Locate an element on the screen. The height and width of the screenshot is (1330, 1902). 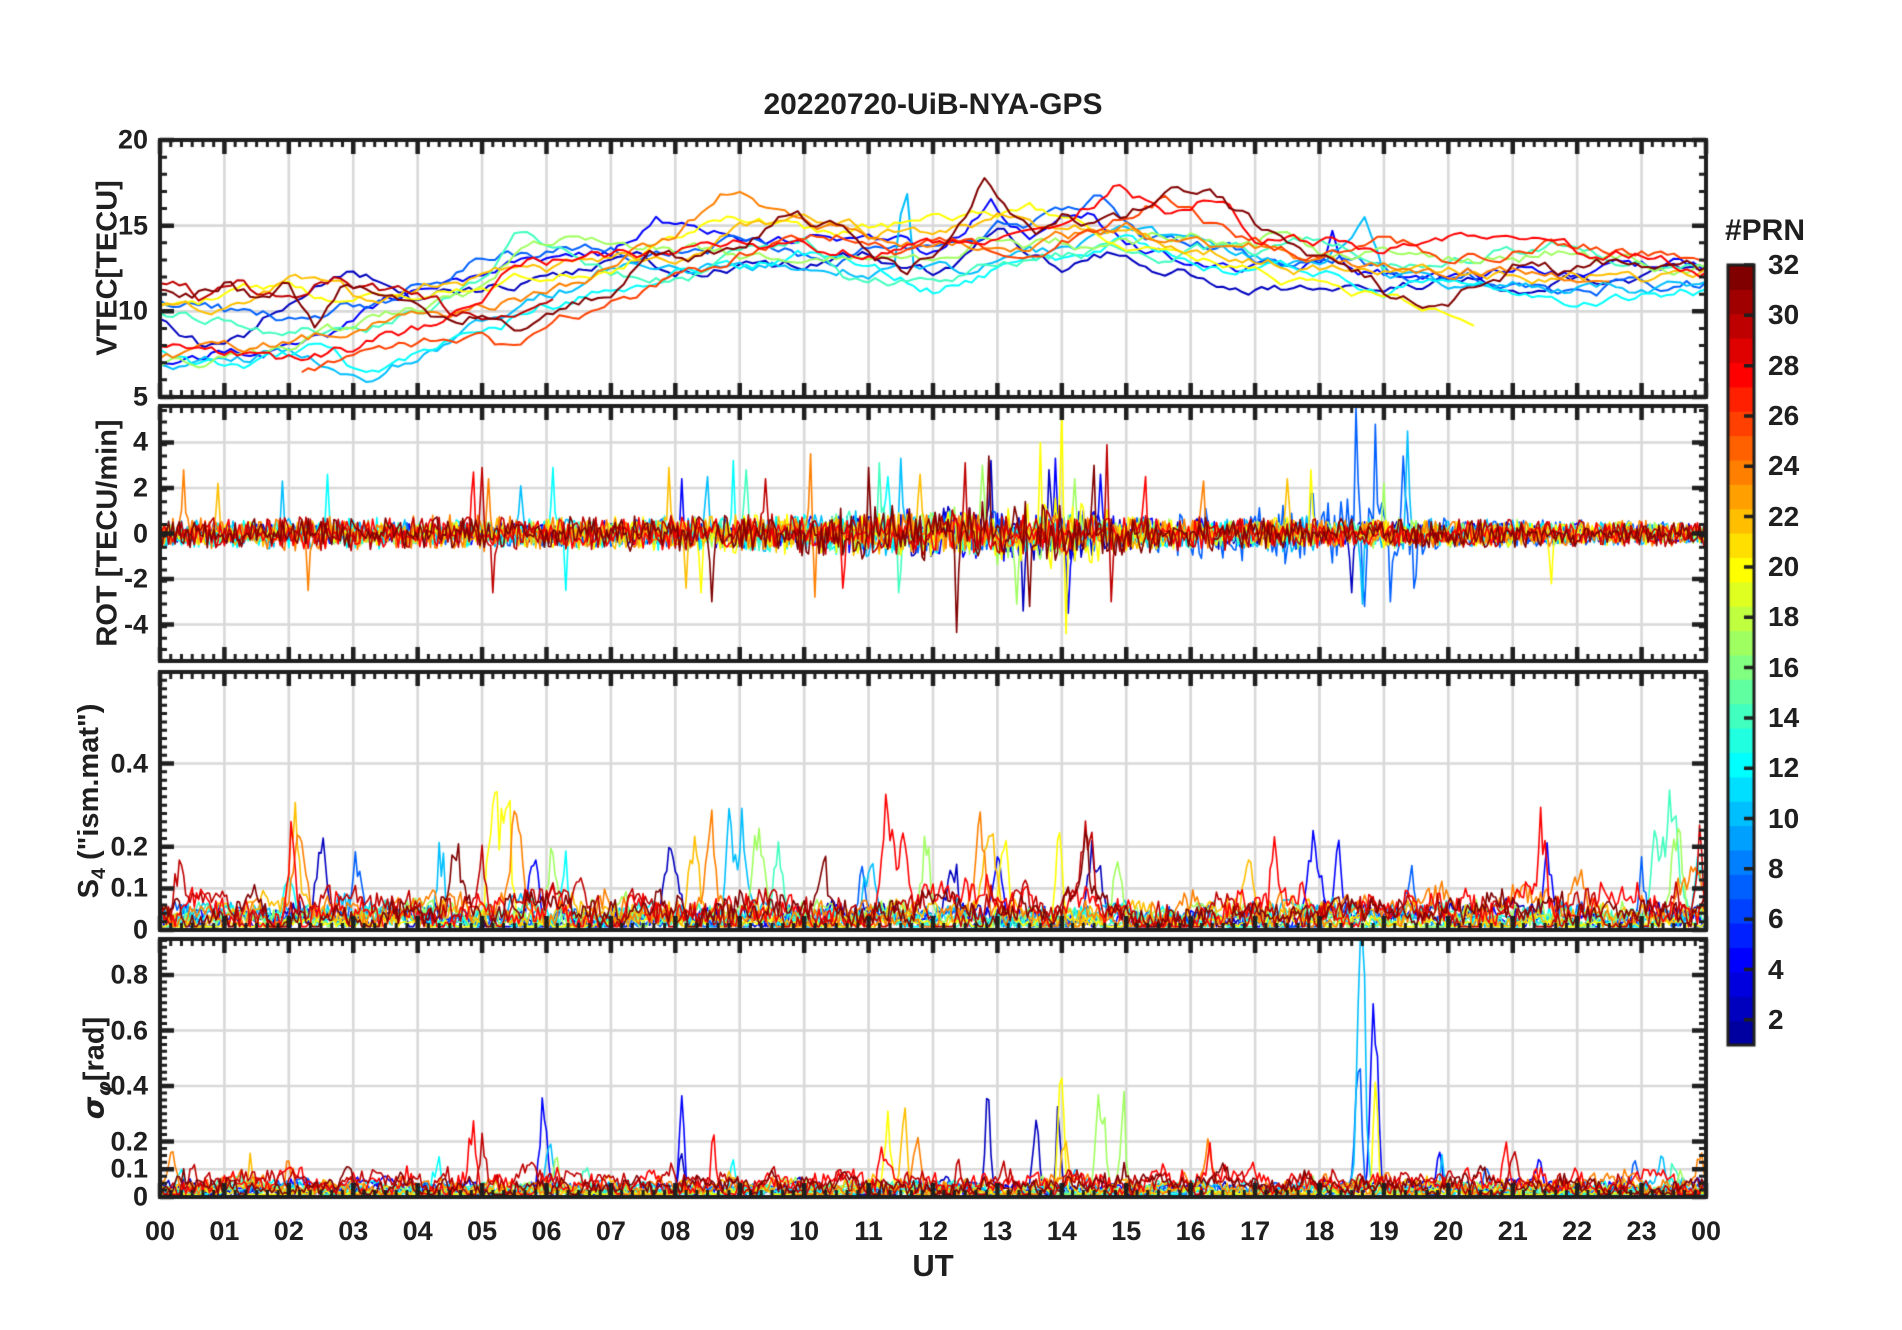
colorbar-tick-label: 6 is located at coordinates (1776, 919).